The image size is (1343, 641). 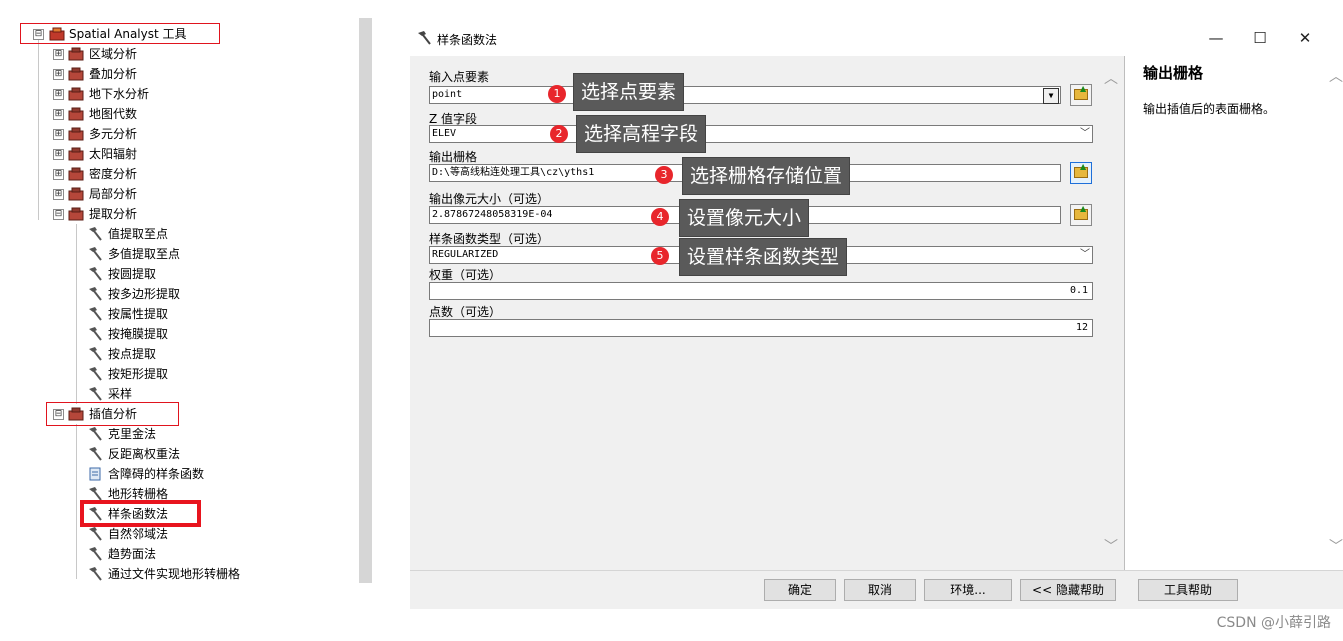 I want to click on tree-item-toolset: ⊞ 局部分析, so click(x=171, y=194).